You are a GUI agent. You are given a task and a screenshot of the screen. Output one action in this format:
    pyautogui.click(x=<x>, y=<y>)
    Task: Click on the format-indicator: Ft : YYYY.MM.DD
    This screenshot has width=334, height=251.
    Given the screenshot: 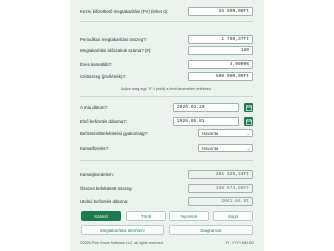 What is the action you would take?
    pyautogui.click(x=239, y=243)
    